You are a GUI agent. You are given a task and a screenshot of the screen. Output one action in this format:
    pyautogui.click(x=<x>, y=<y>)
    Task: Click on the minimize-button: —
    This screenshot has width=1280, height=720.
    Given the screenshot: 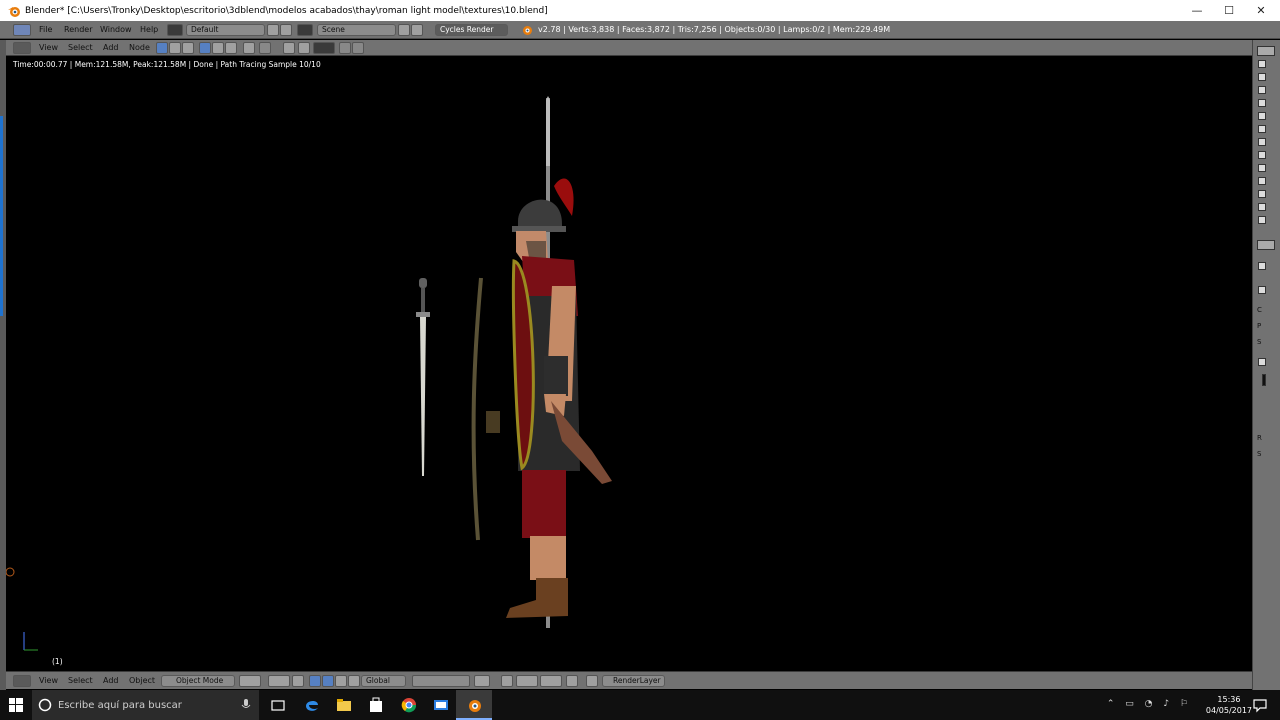 What is the action you would take?
    pyautogui.click(x=1197, y=10)
    